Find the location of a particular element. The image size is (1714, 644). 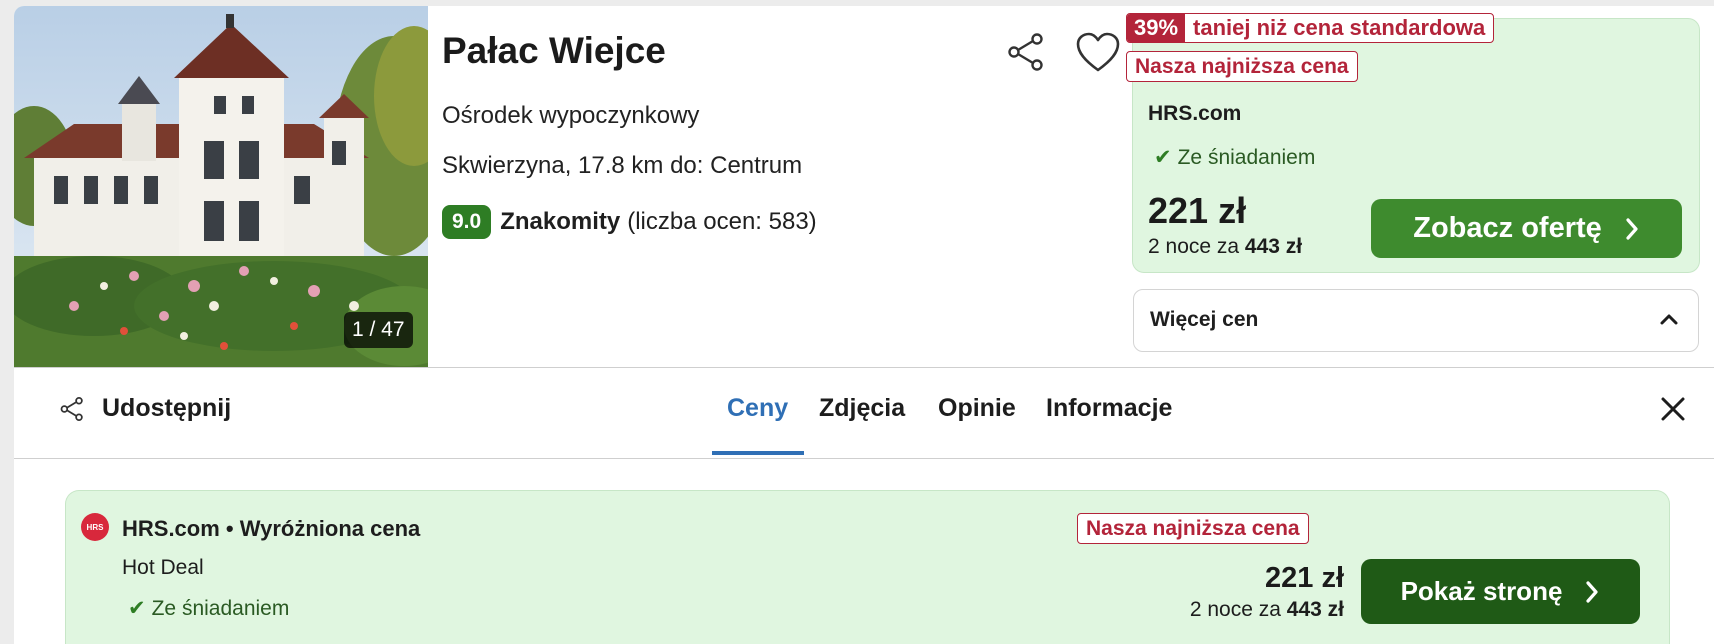

rating-count: (liczba ocen: 583) is located at coordinates (722, 221).